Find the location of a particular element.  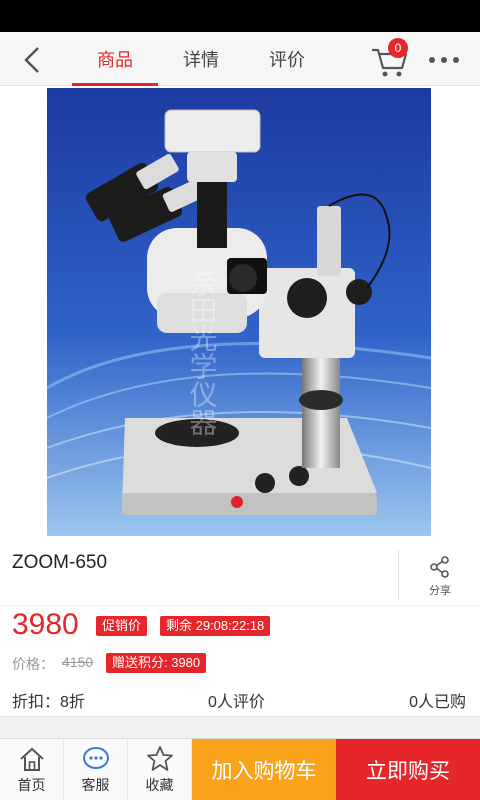

share-icon is located at coordinates (439, 567).